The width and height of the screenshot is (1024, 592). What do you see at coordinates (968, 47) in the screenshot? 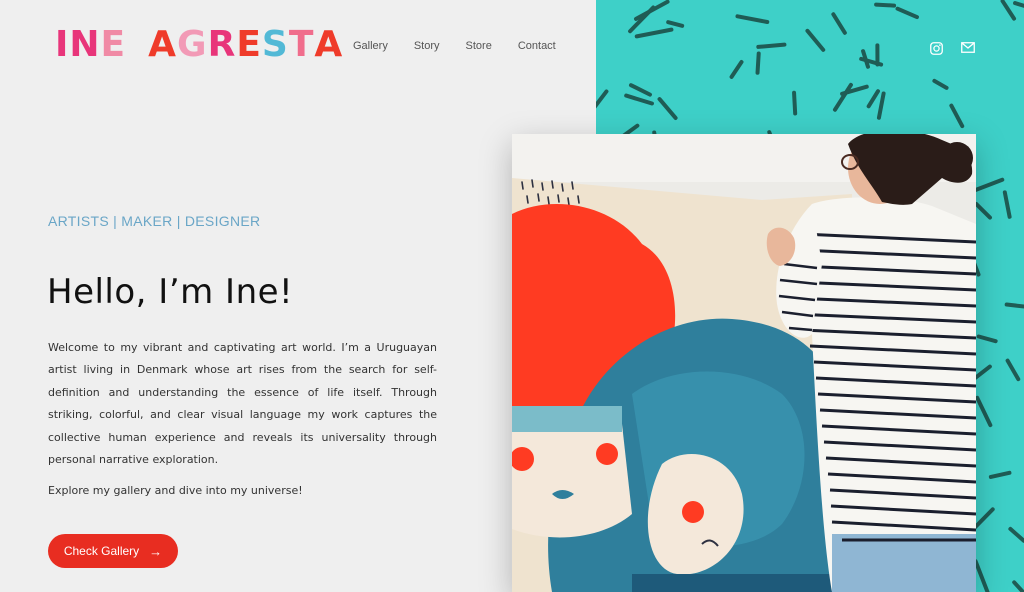
I see `mail-icon` at bounding box center [968, 47].